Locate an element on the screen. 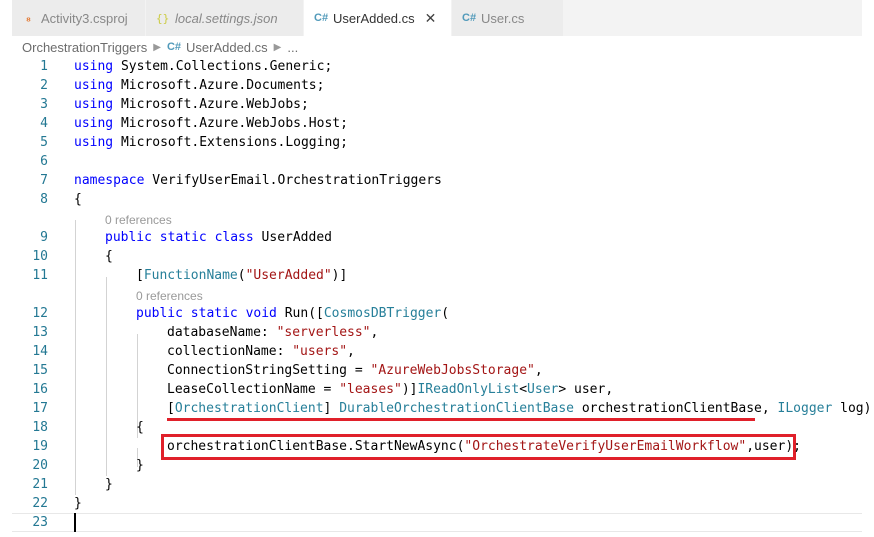 Image resolution: width=874 pixels, height=537 pixels. tab-local-settings-json: {} local.settings.json is located at coordinates (225, 18).